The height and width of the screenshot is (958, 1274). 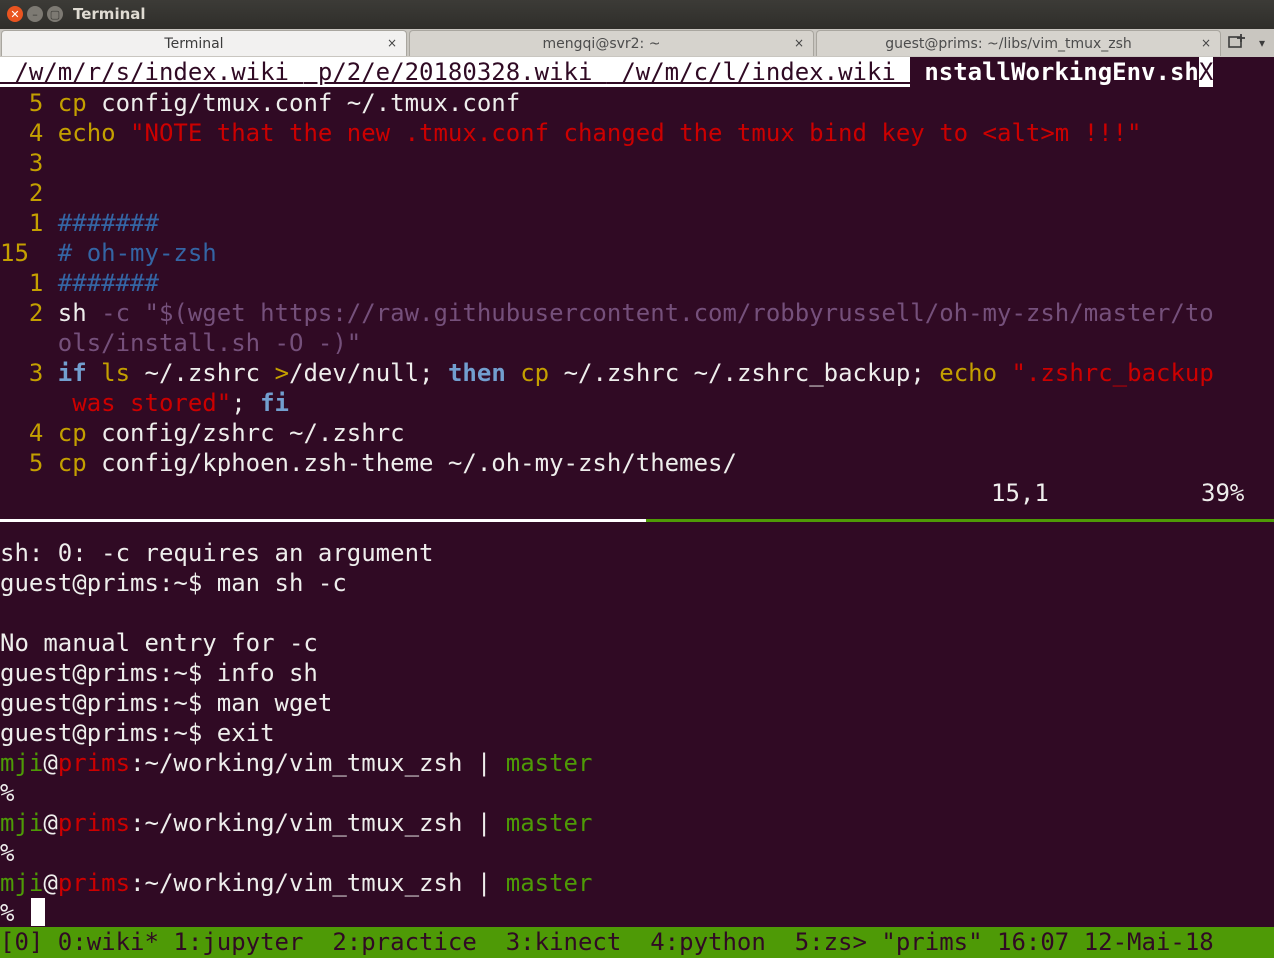 I want to click on vim-buffer-tab: /w/m/r/s/index.wiki, so click(x=152, y=72).